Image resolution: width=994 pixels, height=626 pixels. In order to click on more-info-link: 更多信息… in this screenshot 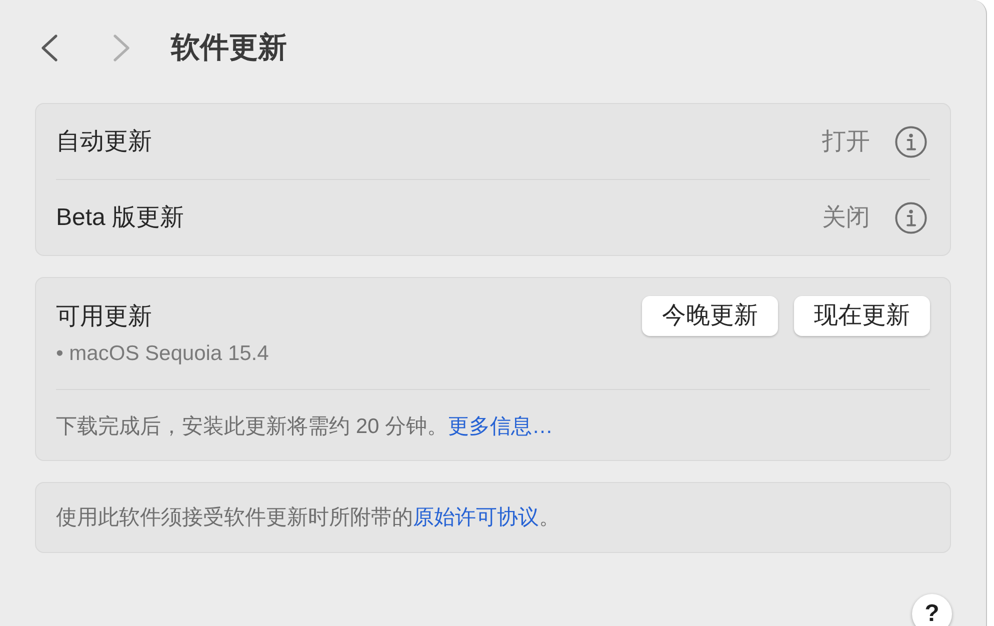, I will do `click(501, 426)`.